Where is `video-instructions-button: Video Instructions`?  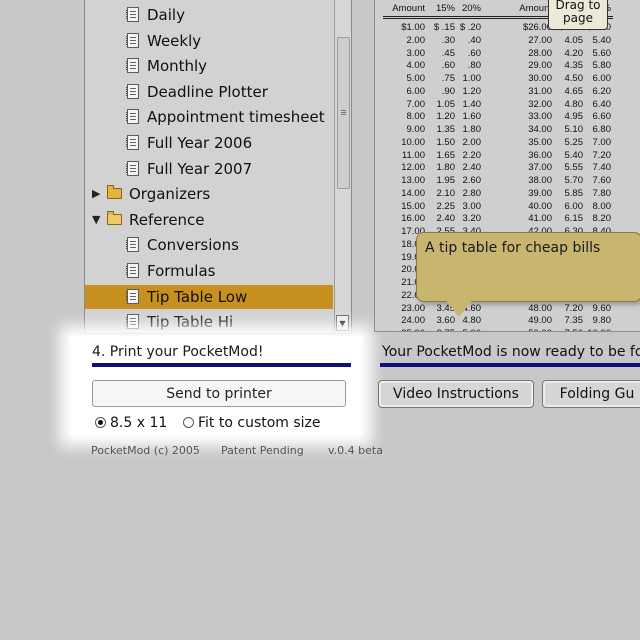 video-instructions-button: Video Instructions is located at coordinates (456, 394).